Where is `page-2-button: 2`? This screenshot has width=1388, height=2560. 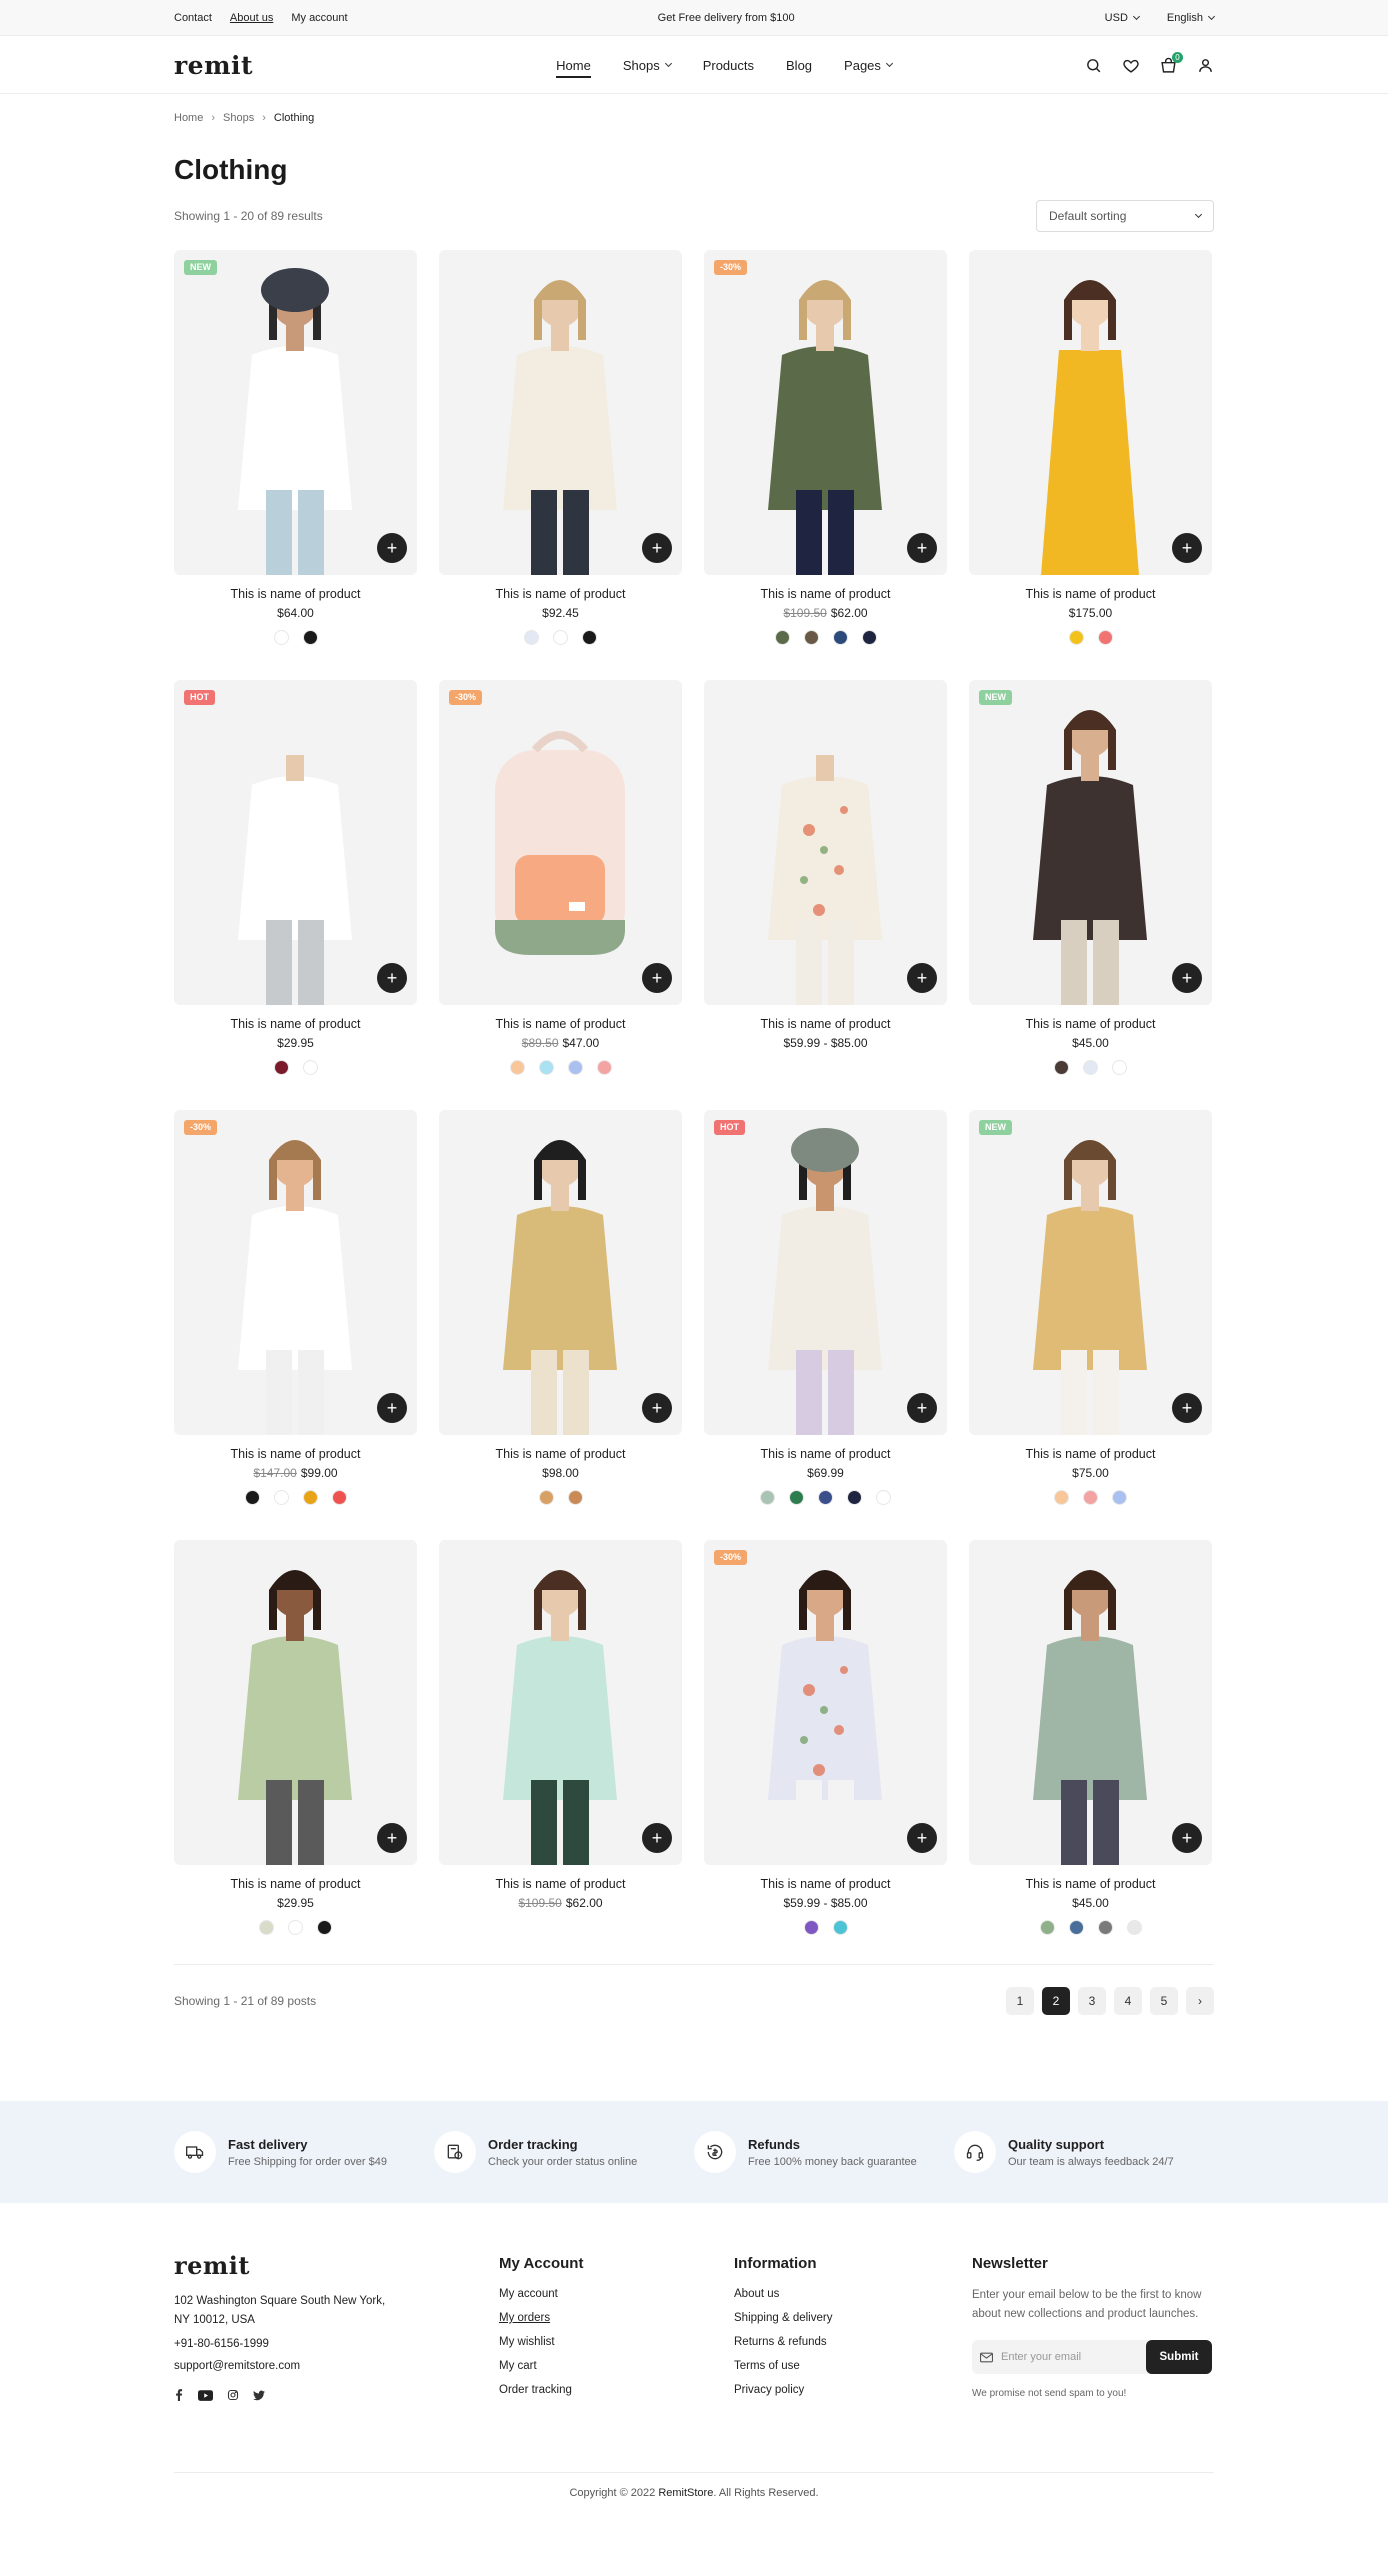 page-2-button: 2 is located at coordinates (1056, 2001).